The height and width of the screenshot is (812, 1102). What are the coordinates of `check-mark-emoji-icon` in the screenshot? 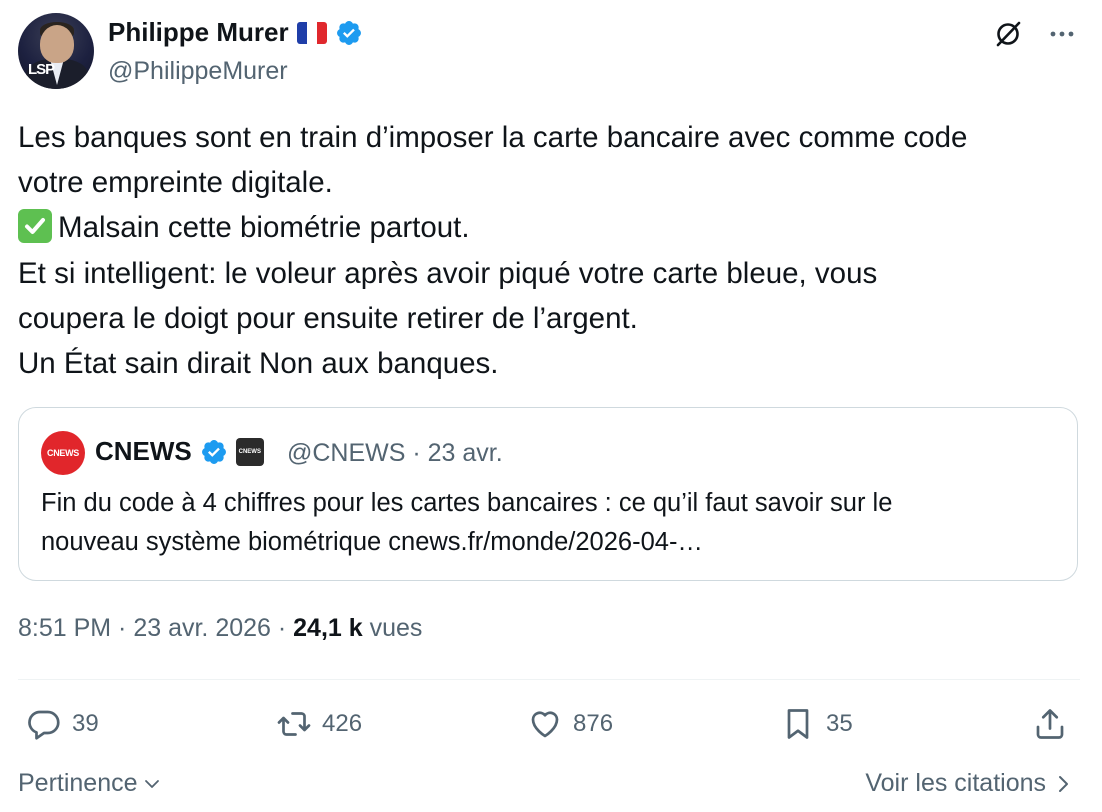 It's located at (35, 226).